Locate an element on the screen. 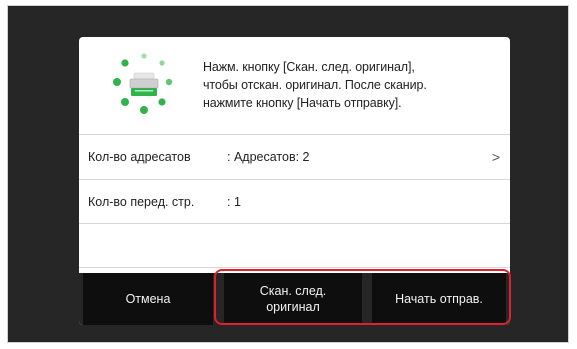 This screenshot has height=349, width=577. instruction-line-2: чтобы отскан. оригинал. После сканир. is located at coordinates (315, 85).